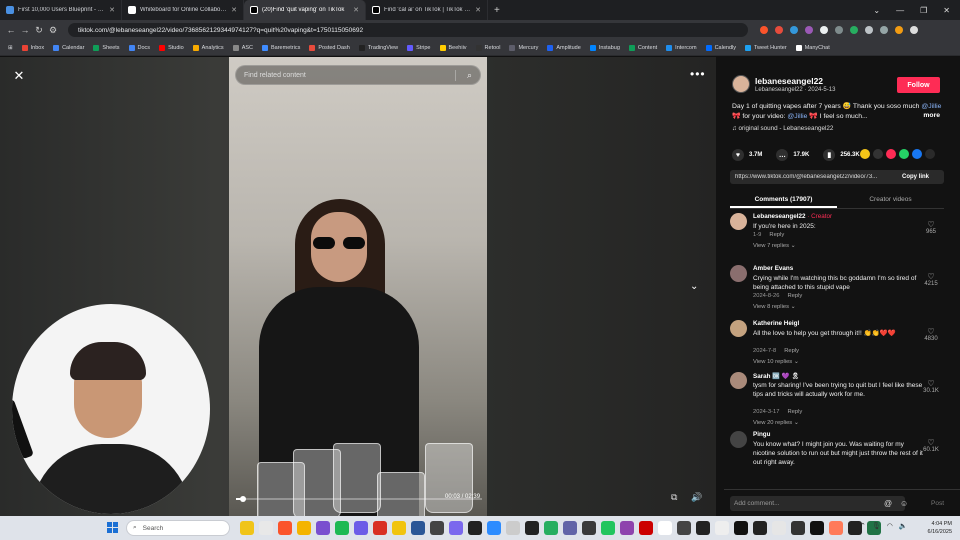  Describe the element at coordinates (242, 47) in the screenshot. I see `bookmark-item: ASC` at that location.